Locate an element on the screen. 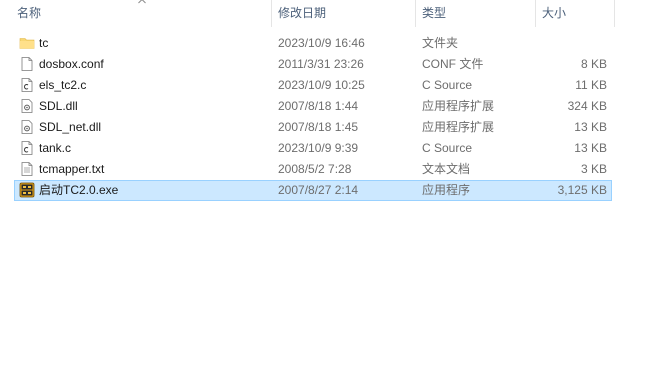  file-row: tank.c 2023/10/9 9:39 C Source 13 KB is located at coordinates (313, 148).